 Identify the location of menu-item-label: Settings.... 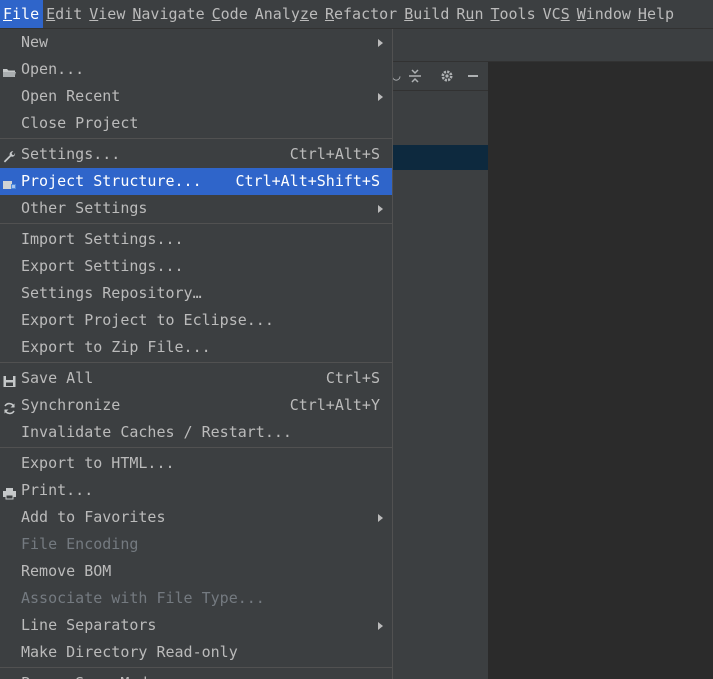
(71, 154).